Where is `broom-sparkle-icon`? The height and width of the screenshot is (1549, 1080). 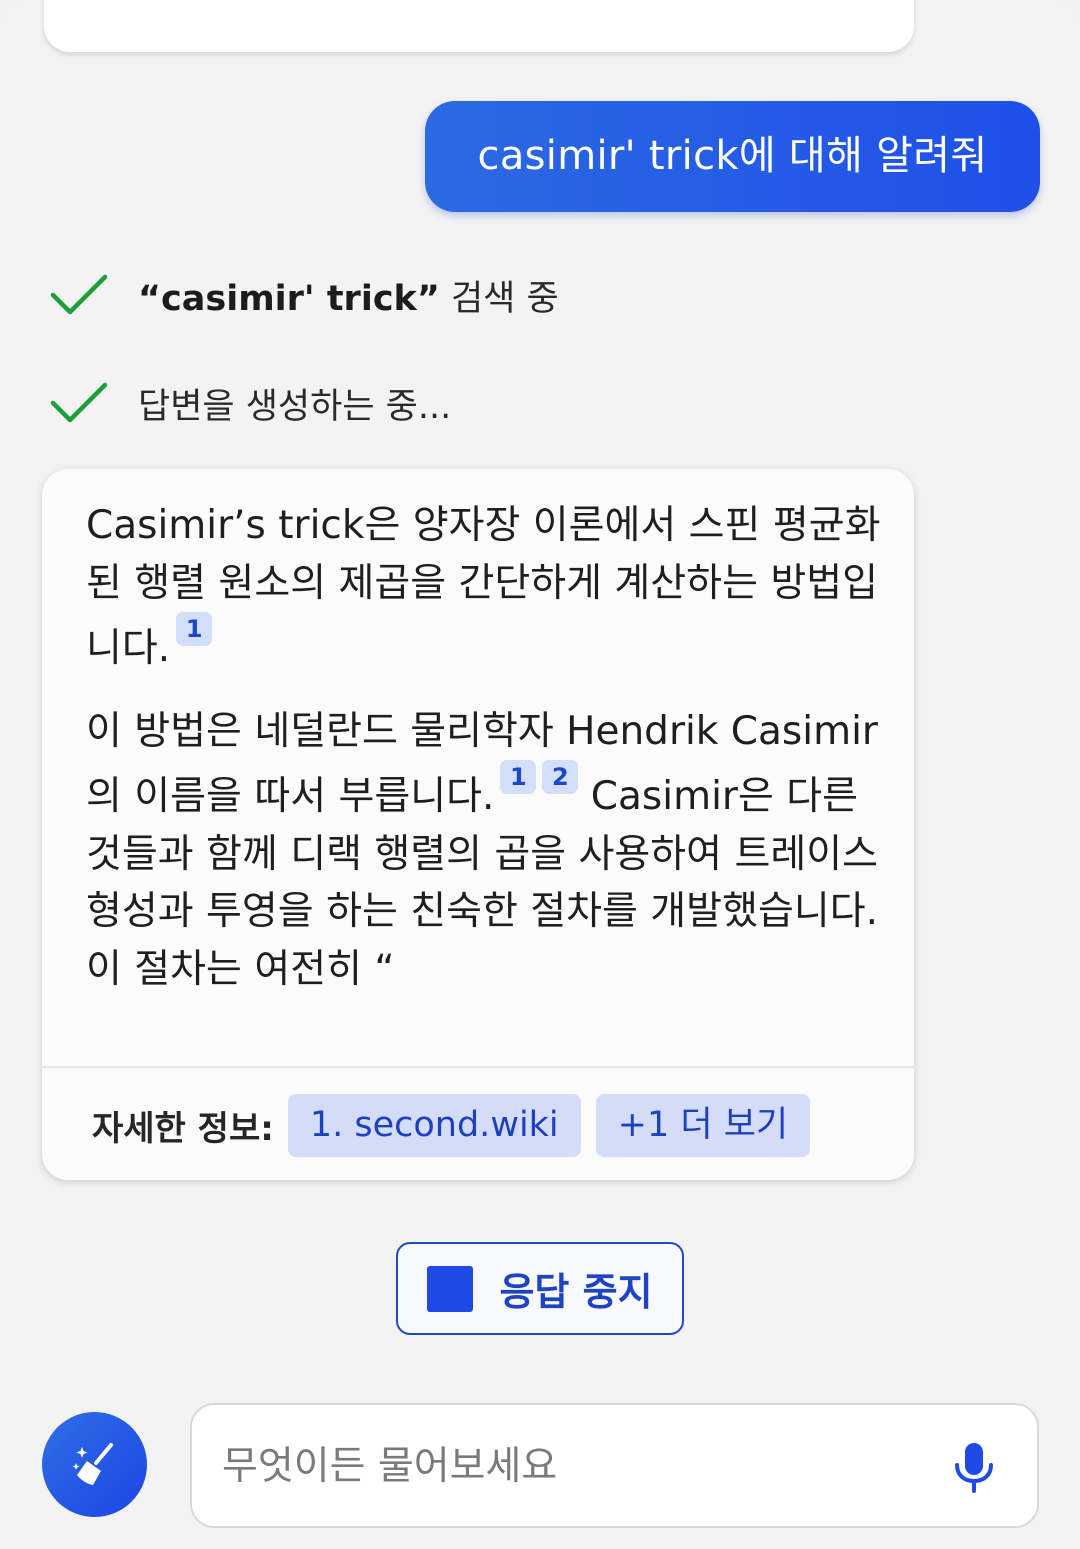 broom-sparkle-icon is located at coordinates (92, 1463).